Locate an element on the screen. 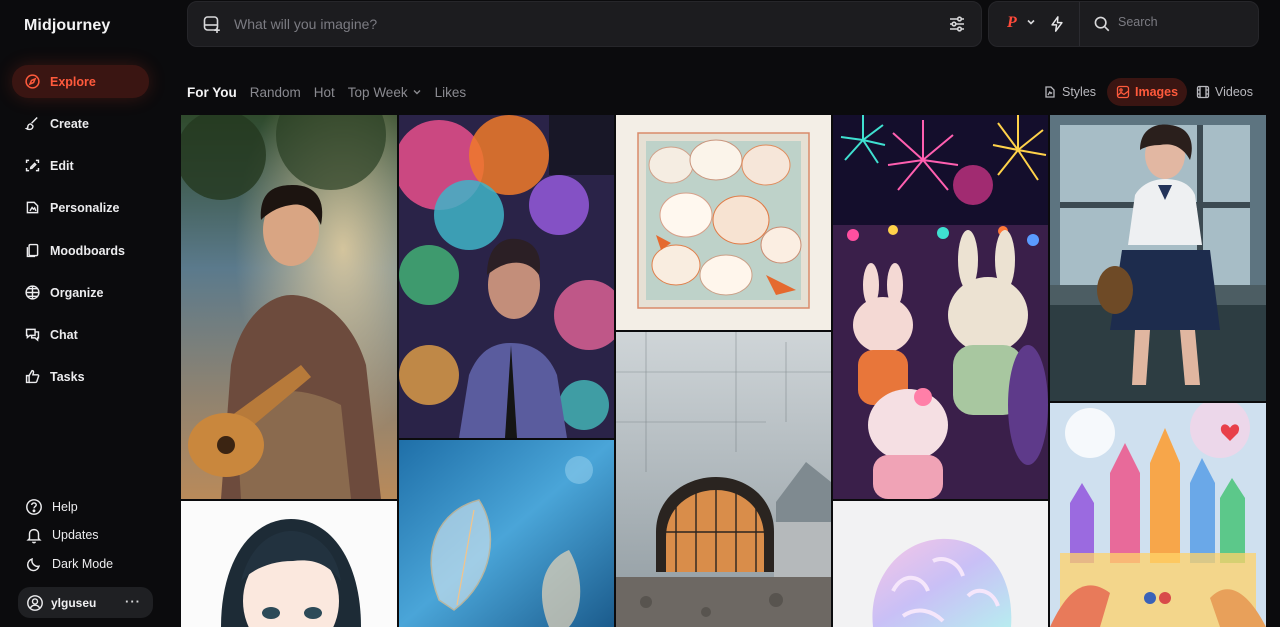  sidebar-item-chat: Chat is located at coordinates (80, 334).